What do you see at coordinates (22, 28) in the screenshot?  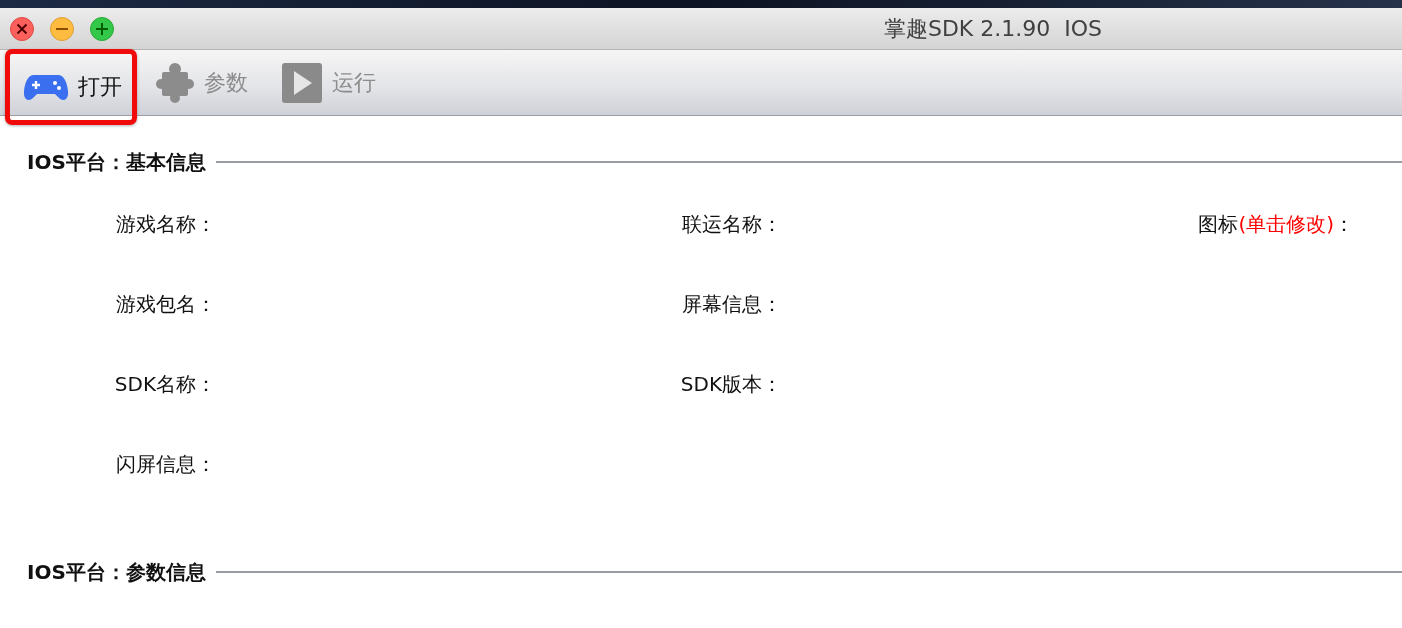 I see `close-icon` at bounding box center [22, 28].